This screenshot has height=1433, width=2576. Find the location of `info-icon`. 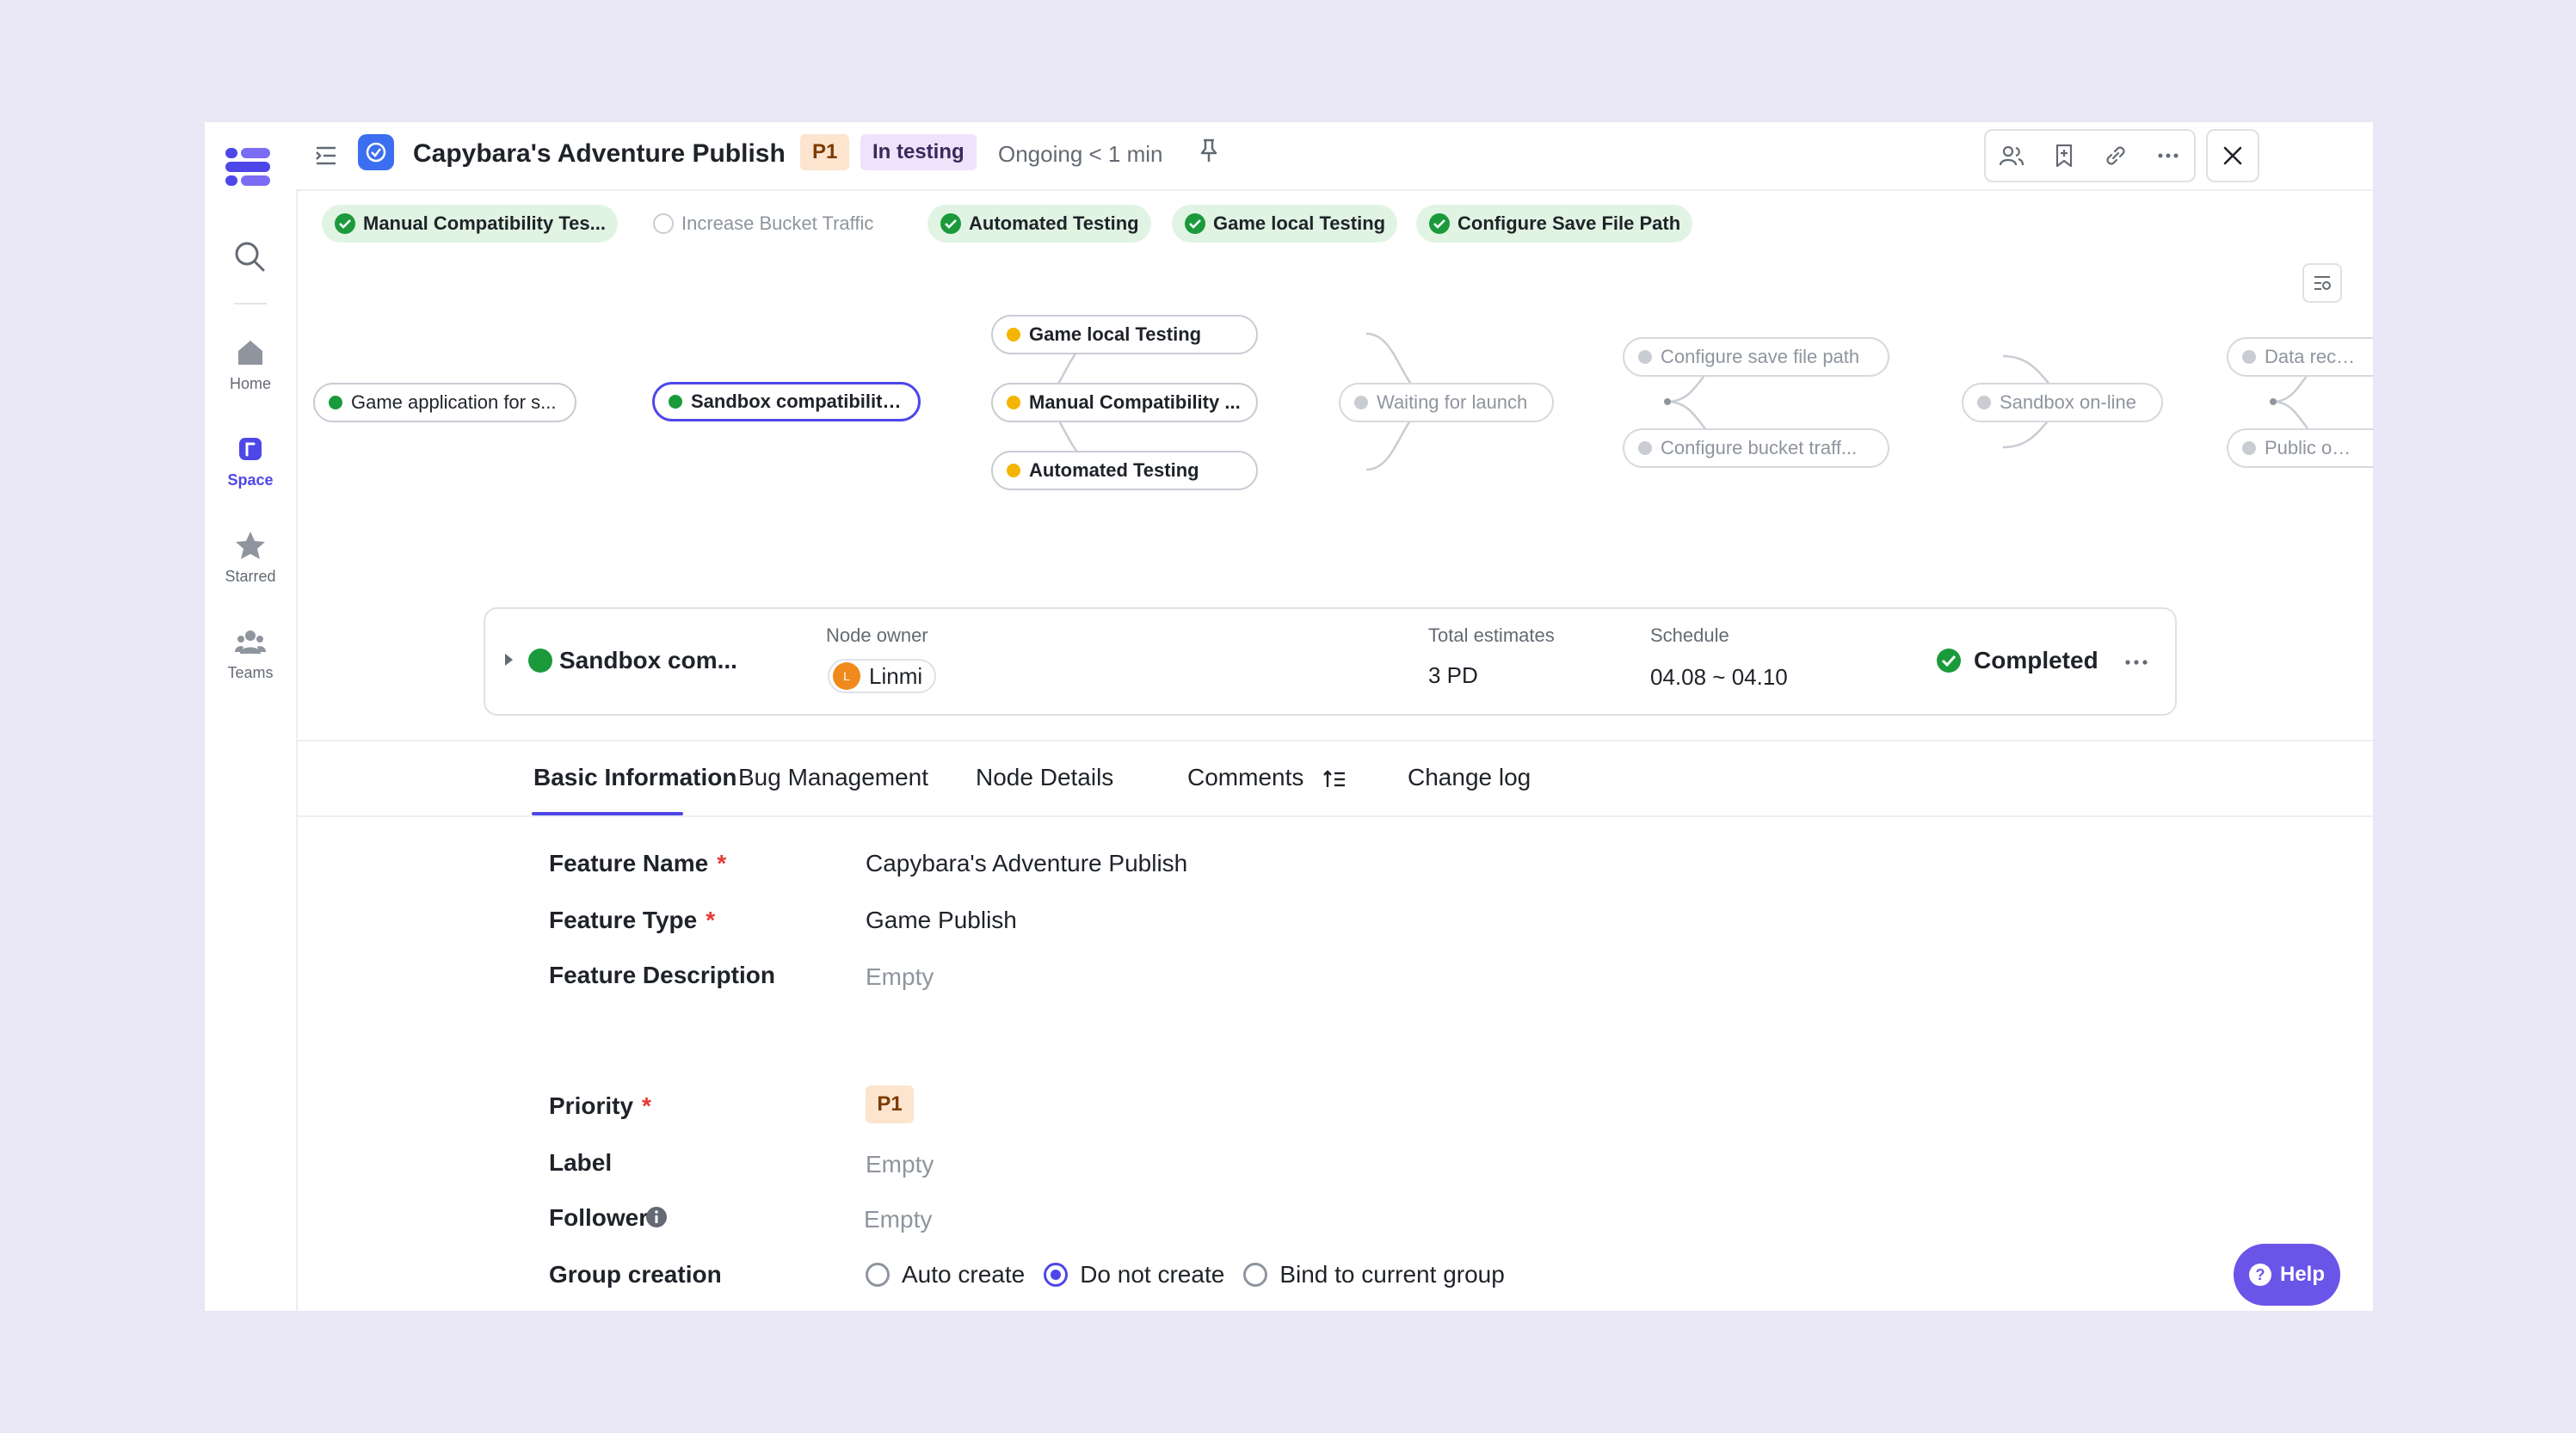

info-icon is located at coordinates (656, 1217).